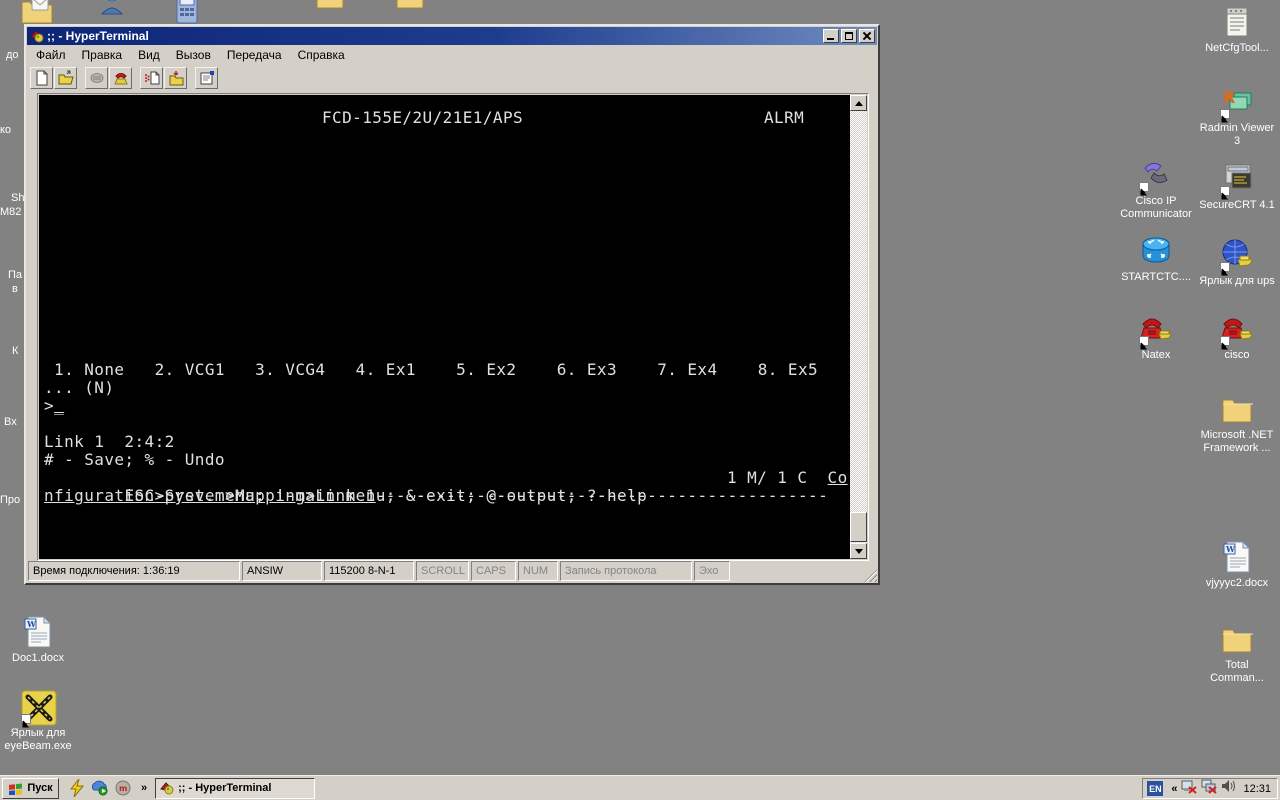 This screenshot has width=1280, height=800. Describe the element at coordinates (79, 387) in the screenshot. I see `terminal-more-line: ... (N)` at that location.